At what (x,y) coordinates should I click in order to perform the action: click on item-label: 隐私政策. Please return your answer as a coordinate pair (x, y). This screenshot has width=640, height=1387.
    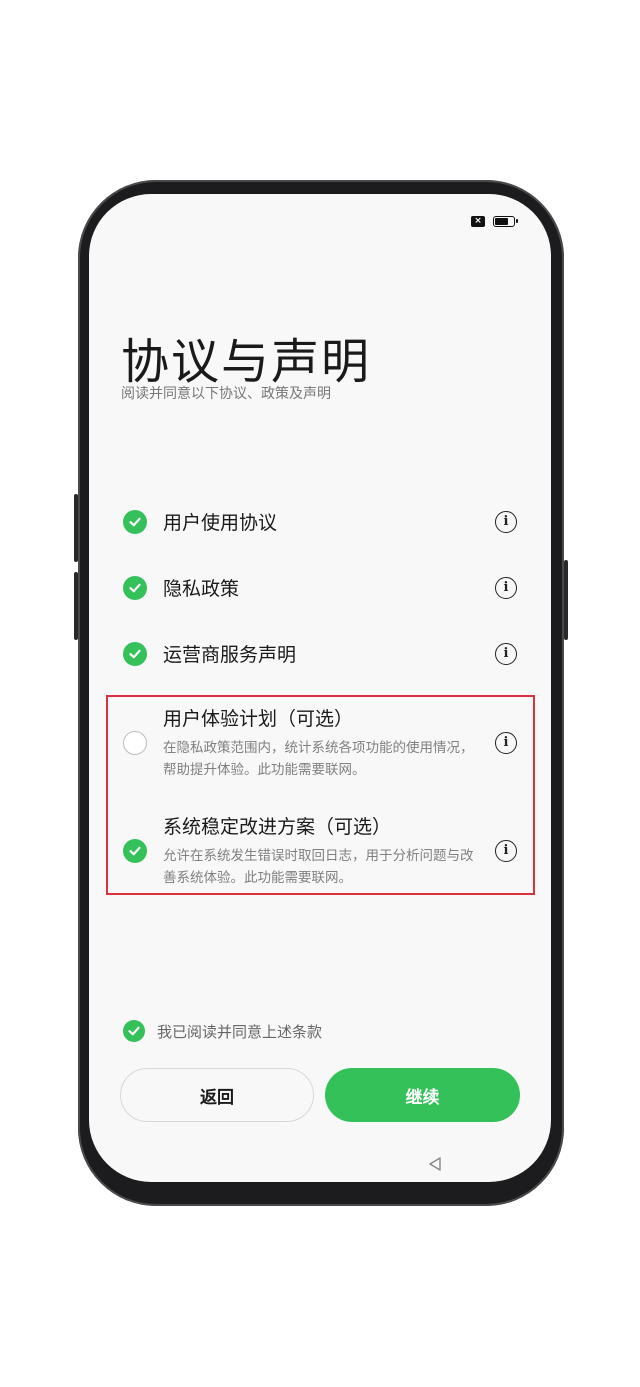
    Looking at the image, I should click on (201, 589).